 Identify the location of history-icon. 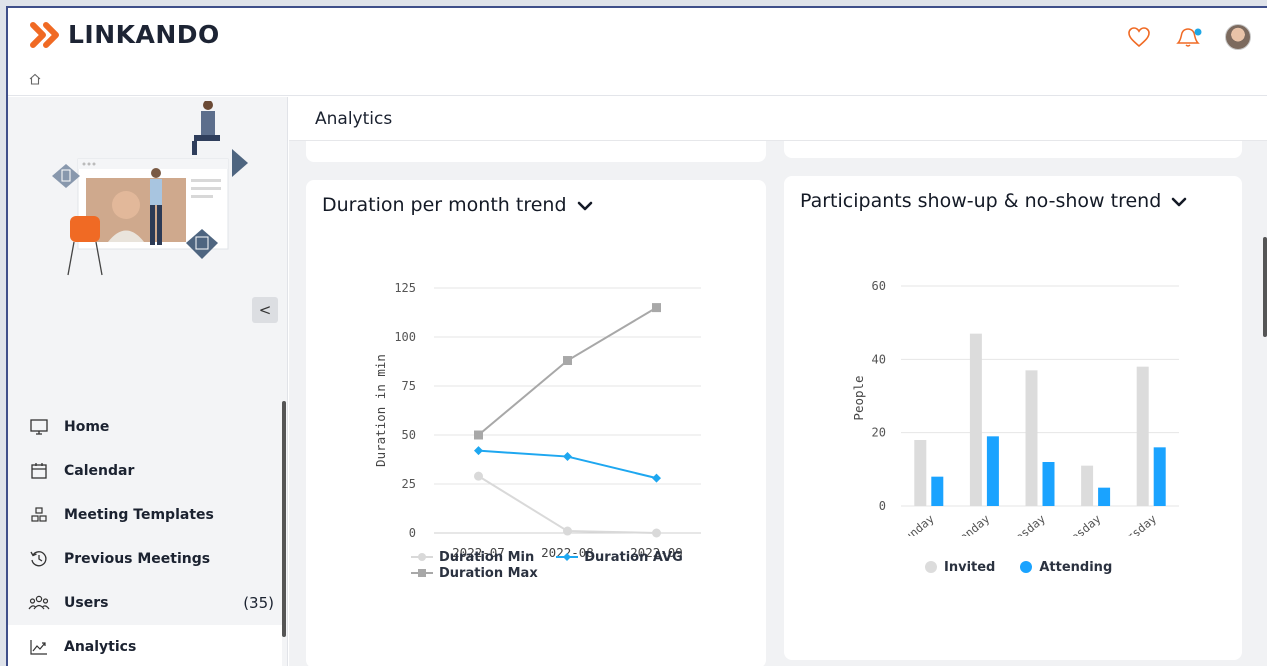
(39, 559).